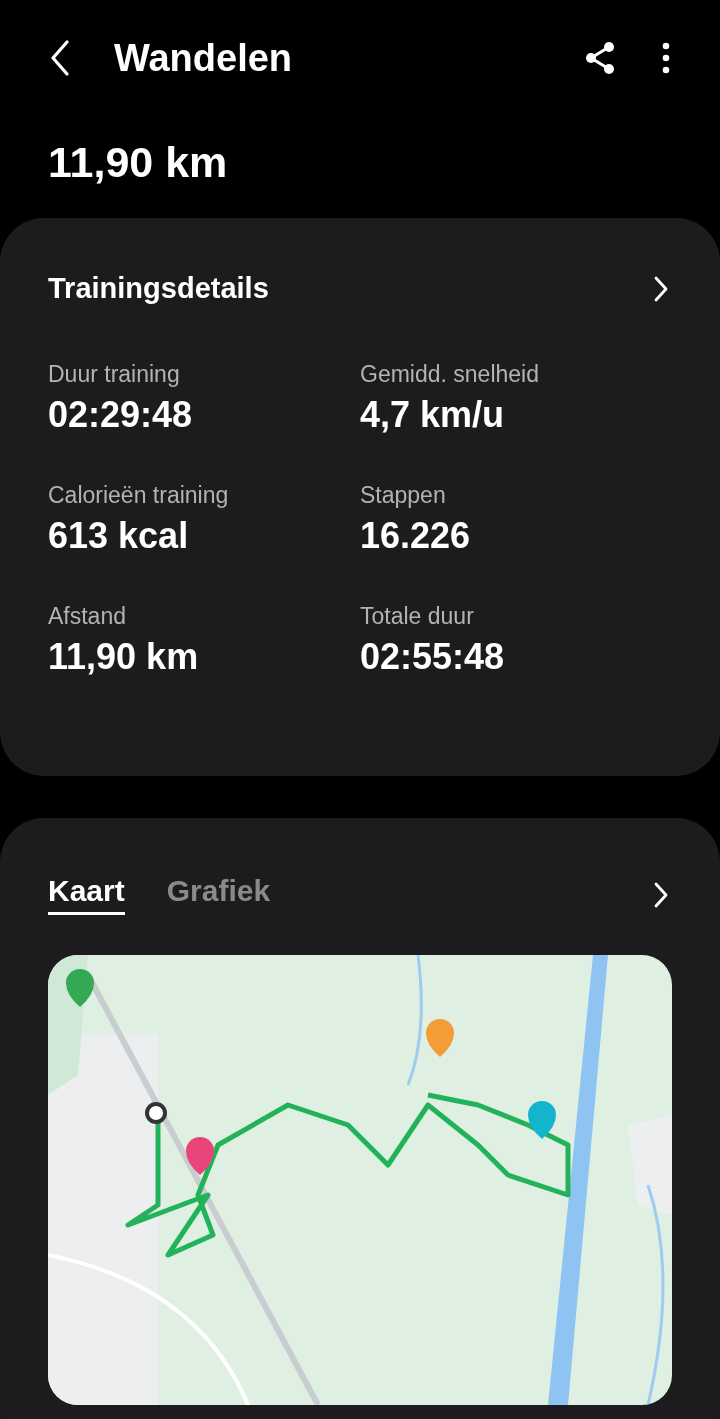 Image resolution: width=720 pixels, height=1419 pixels. Describe the element at coordinates (450, 374) in the screenshot. I see `stat-label: Gemidd. snelheid` at that location.